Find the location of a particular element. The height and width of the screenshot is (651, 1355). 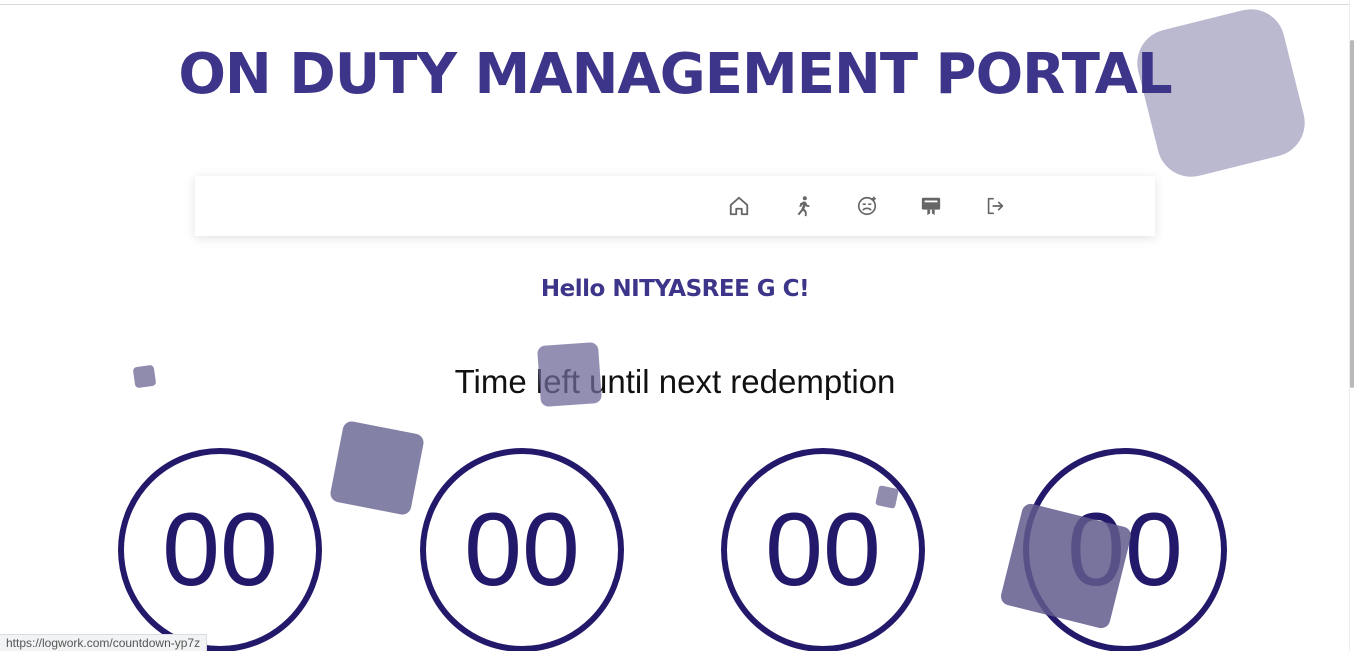

nav-certificate is located at coordinates (931, 206).